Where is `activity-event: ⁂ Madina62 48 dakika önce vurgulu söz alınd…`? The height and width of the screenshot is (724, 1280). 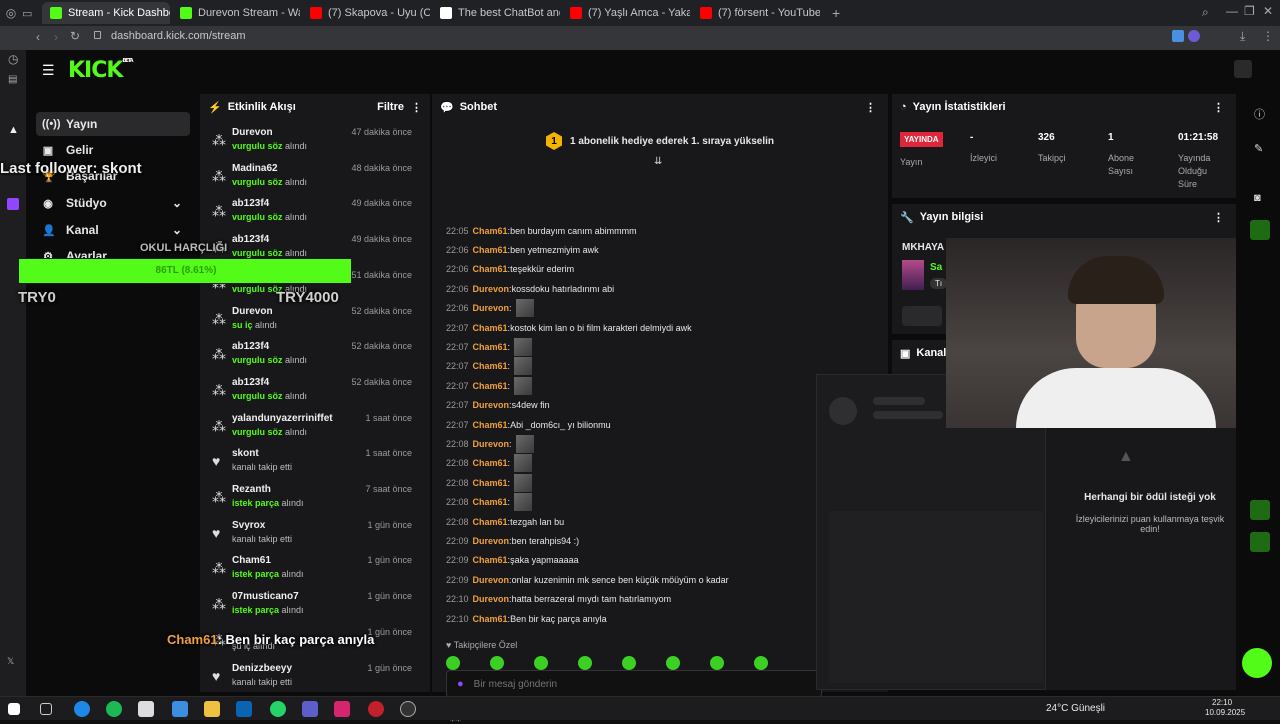 activity-event: ⁂ Madina62 48 dakika önce vurgulu söz alınd… is located at coordinates (311, 177).